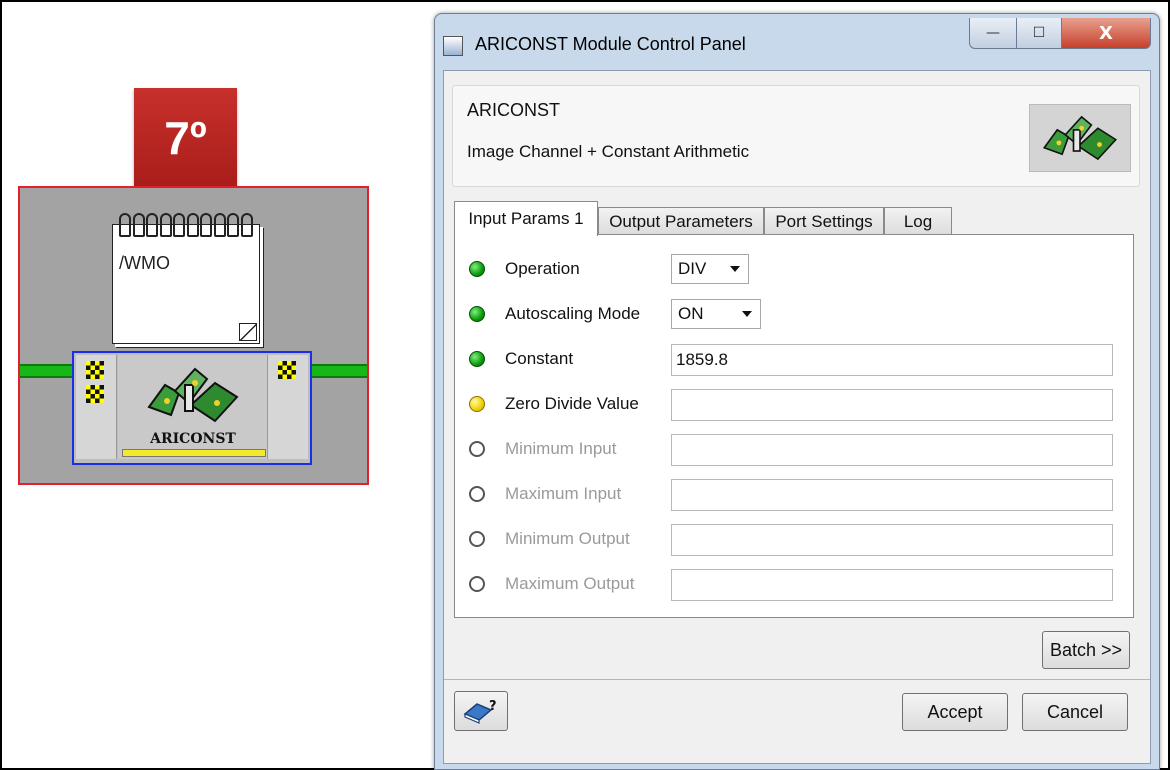  I want to click on minimize-button: —, so click(993, 33).